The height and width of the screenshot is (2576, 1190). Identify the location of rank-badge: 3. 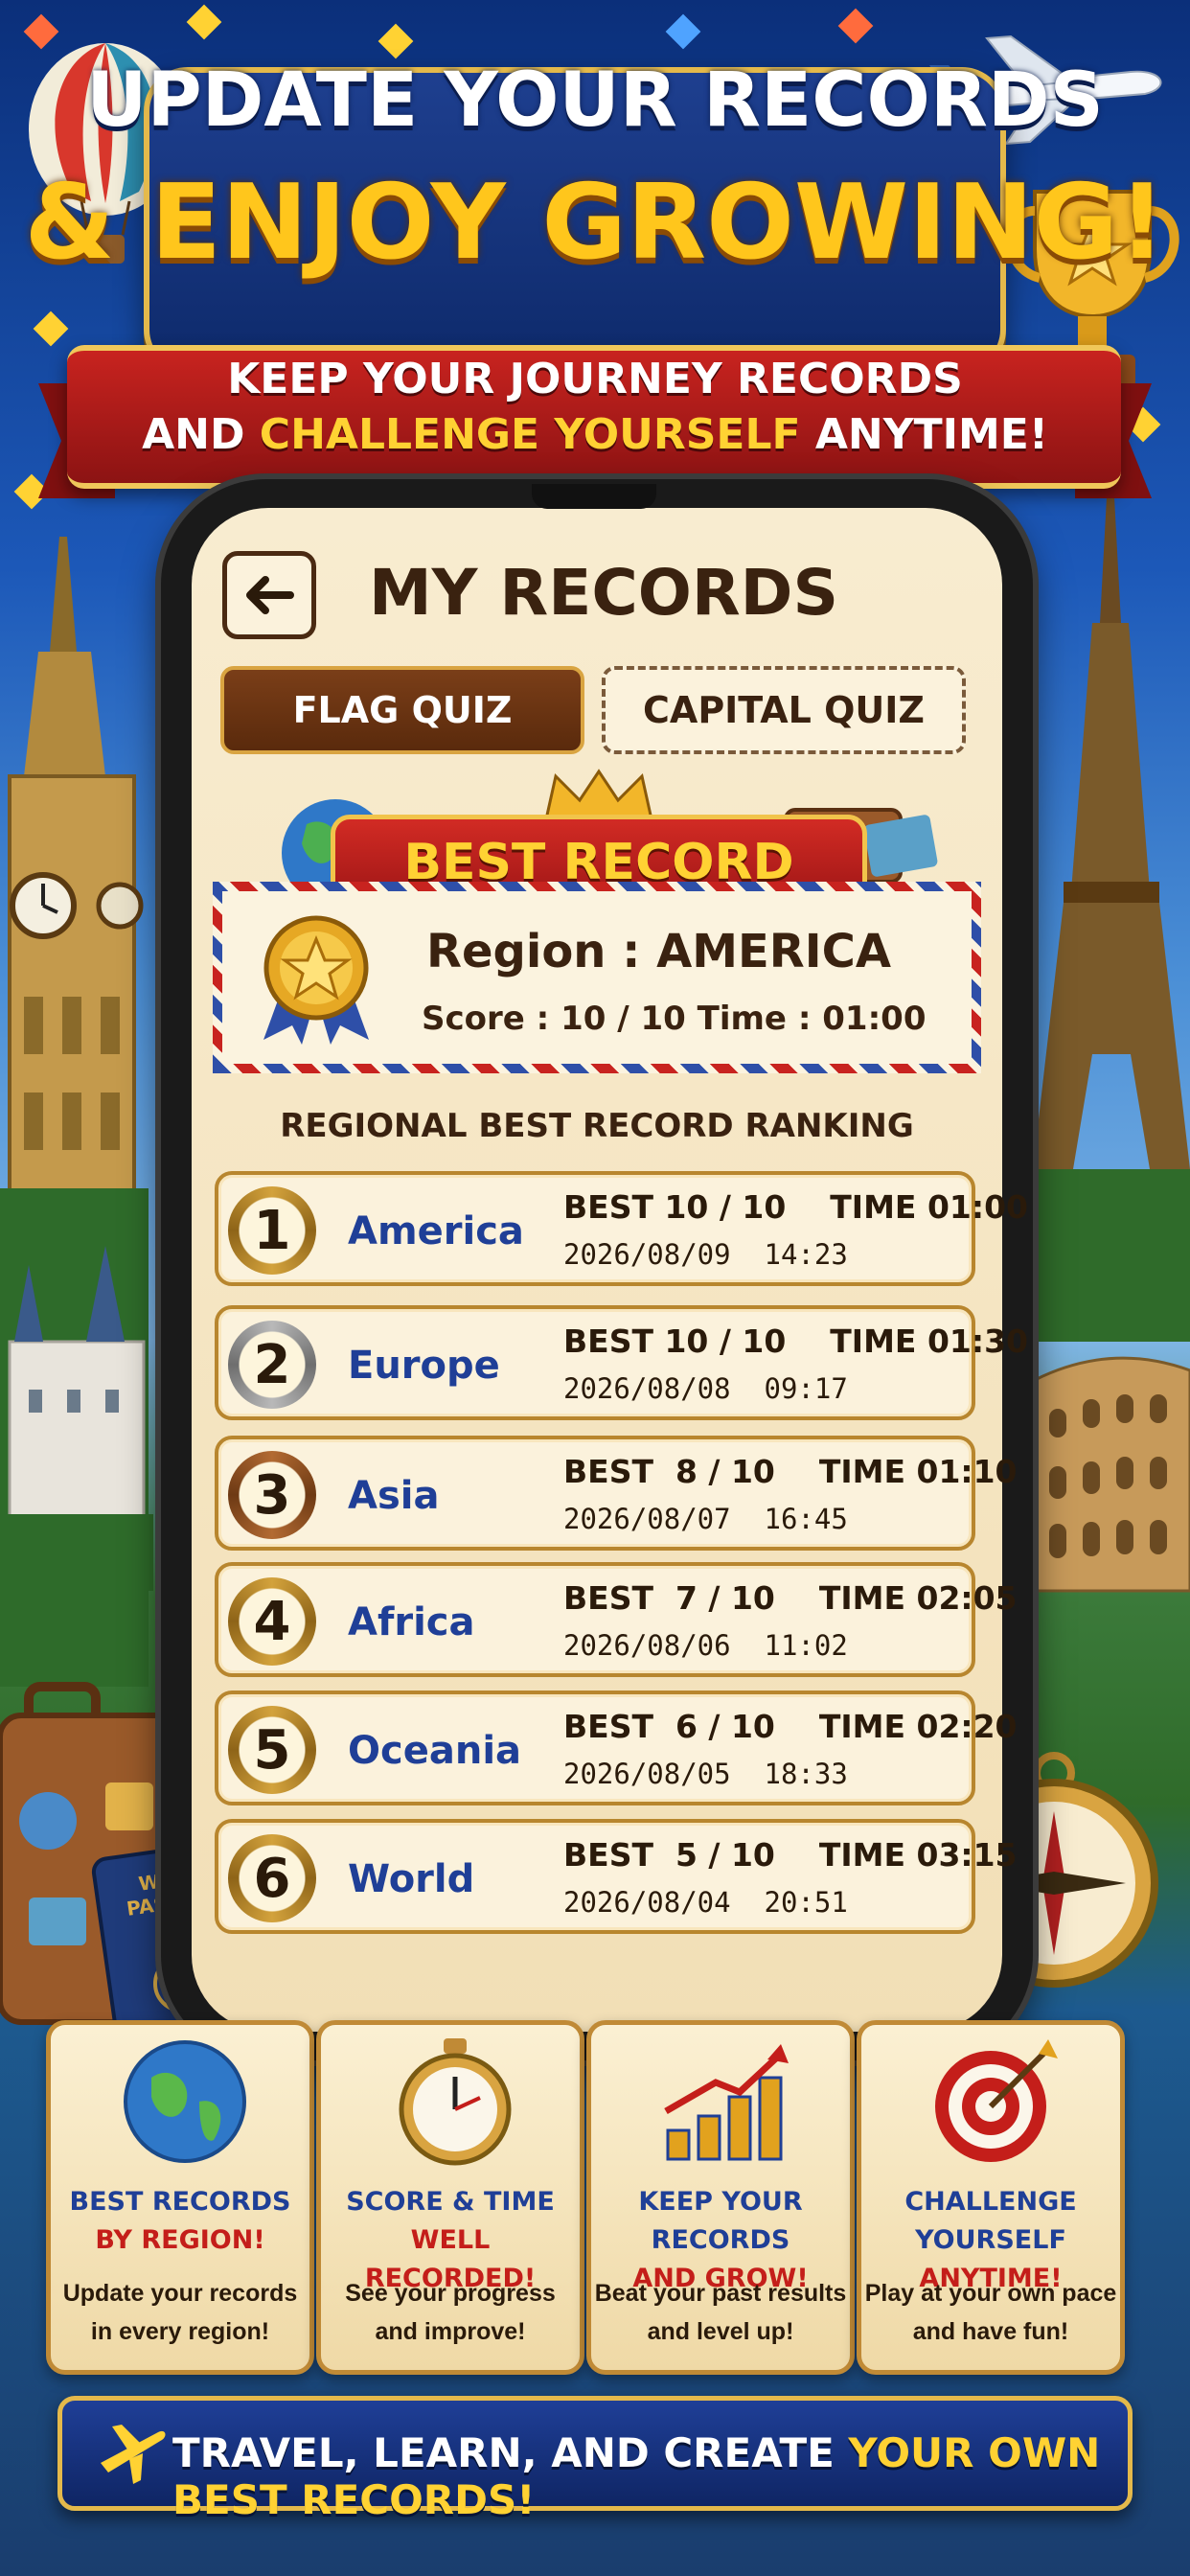
(272, 1495).